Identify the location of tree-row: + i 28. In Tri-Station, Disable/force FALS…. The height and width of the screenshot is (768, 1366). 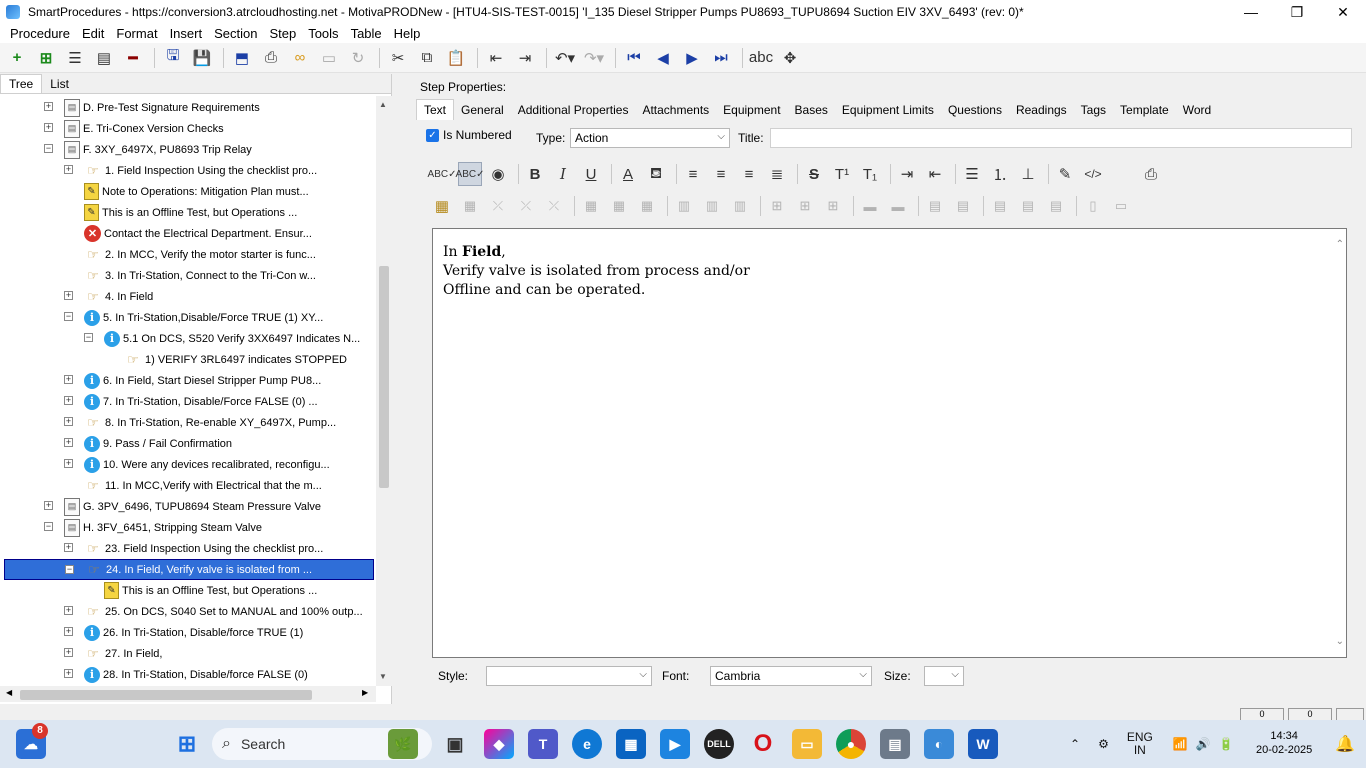
(186, 674).